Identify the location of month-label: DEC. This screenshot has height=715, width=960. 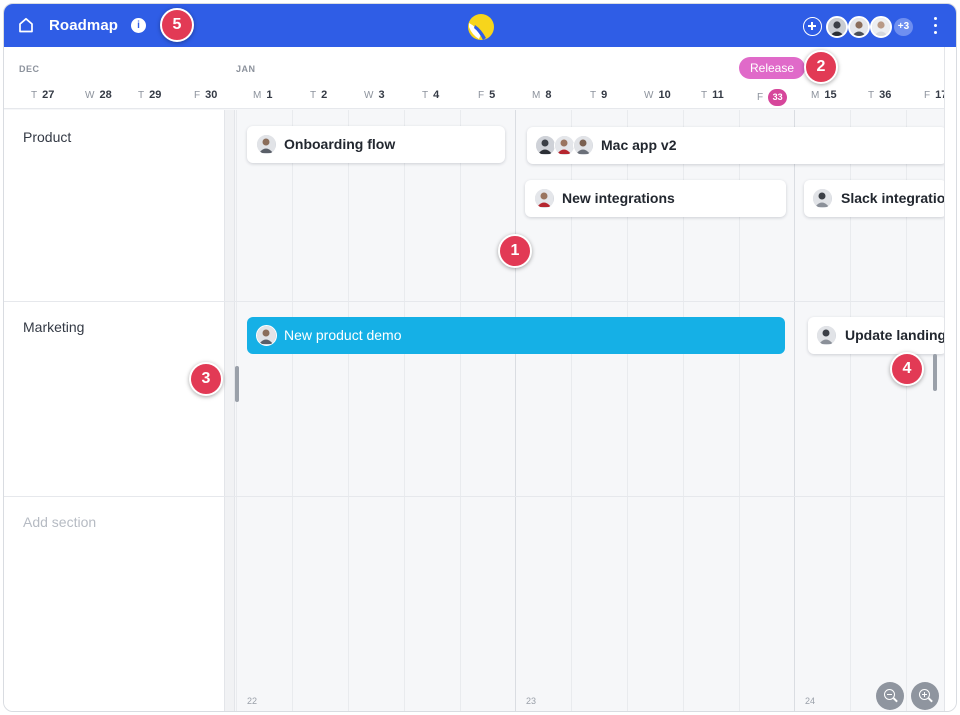
(29, 69).